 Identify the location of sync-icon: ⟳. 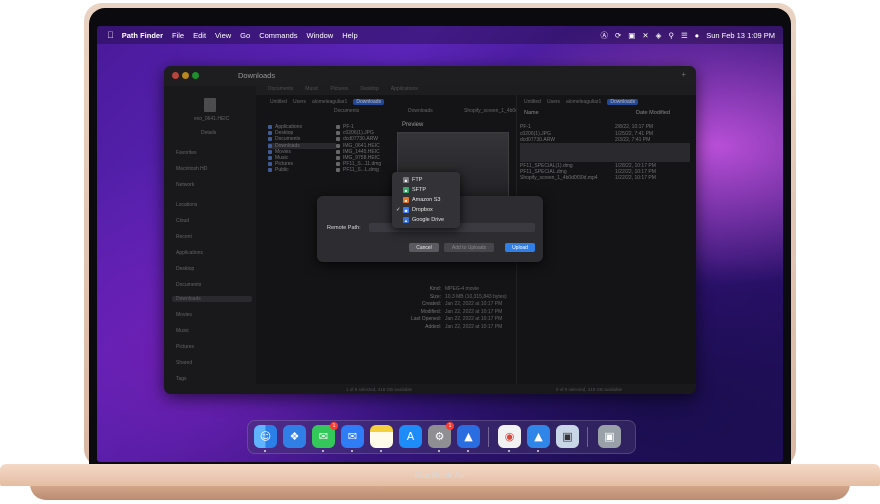
(618, 35).